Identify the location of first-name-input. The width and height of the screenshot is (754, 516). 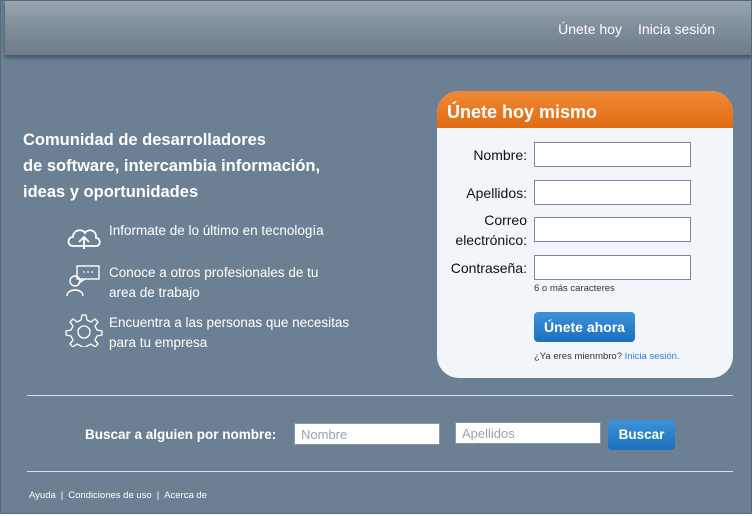
(612, 154).